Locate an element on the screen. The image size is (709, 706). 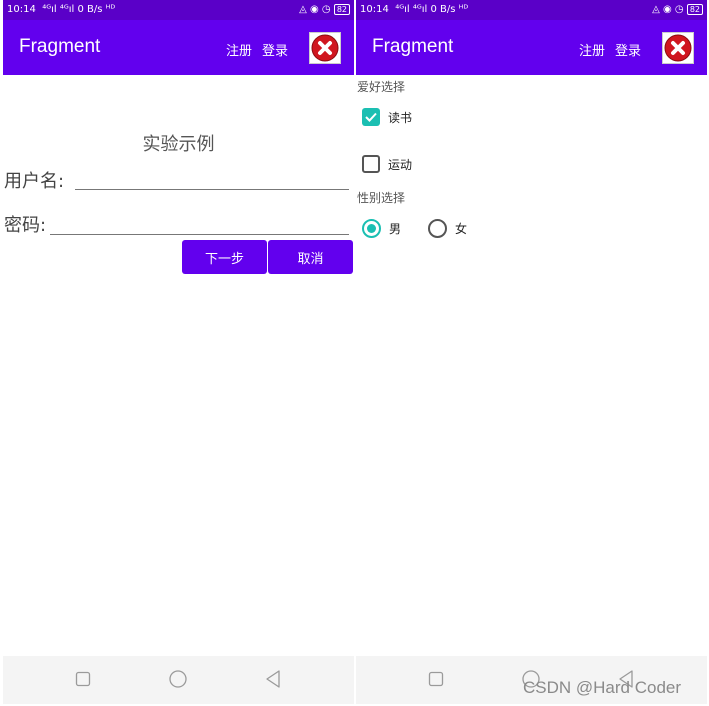
page-heading: 实验示例 is located at coordinates (178, 144).